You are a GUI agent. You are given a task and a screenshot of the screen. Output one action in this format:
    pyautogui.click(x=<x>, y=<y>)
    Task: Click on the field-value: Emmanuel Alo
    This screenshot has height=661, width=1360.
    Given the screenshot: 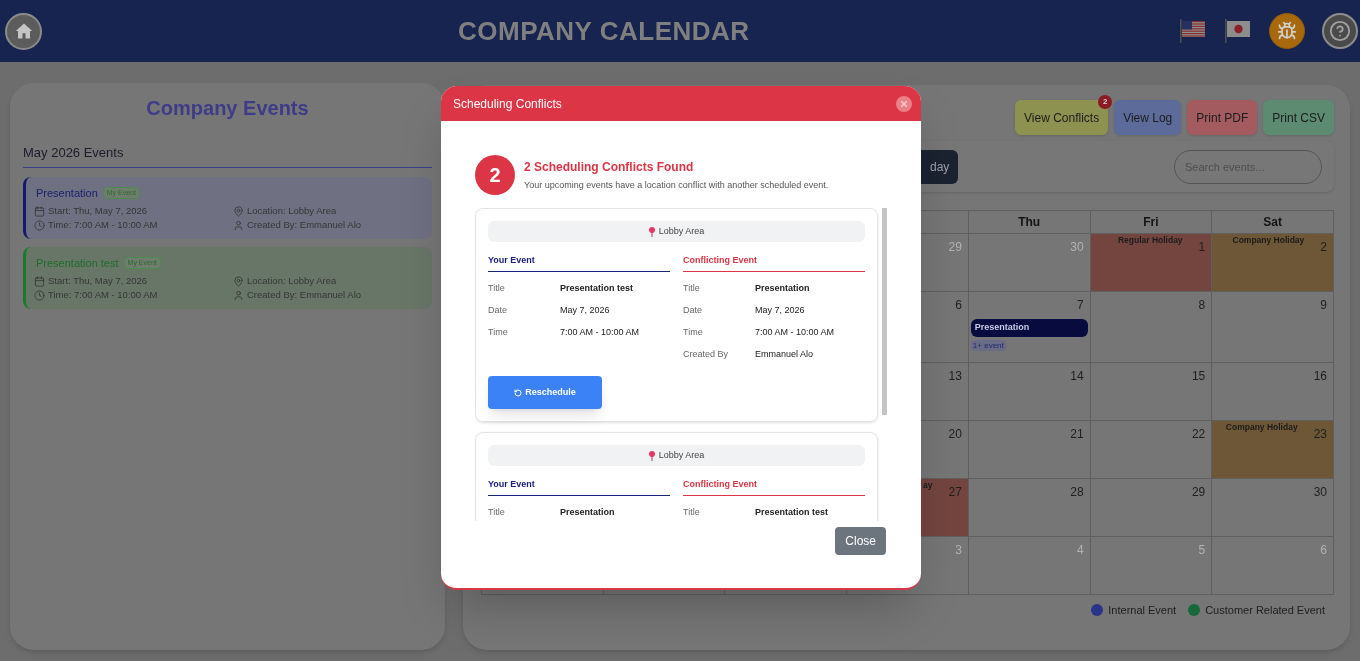 What is the action you would take?
    pyautogui.click(x=784, y=354)
    